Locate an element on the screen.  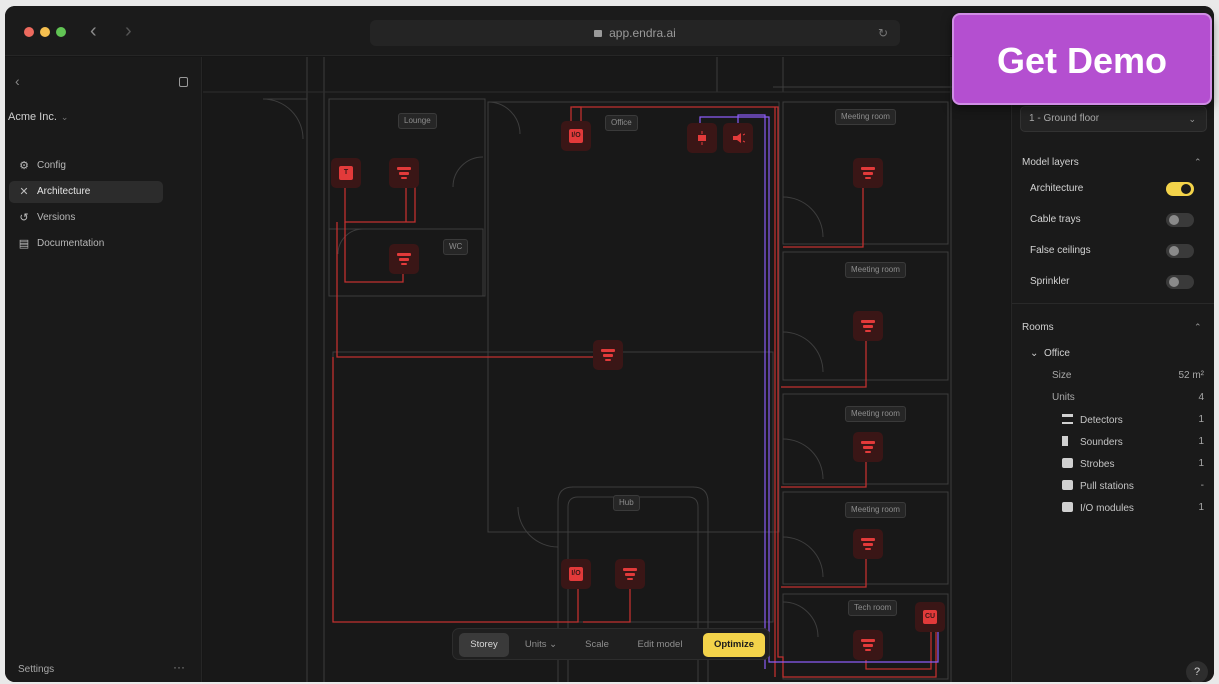
forward-arrow-icon: › is located at coordinates (128, 31).